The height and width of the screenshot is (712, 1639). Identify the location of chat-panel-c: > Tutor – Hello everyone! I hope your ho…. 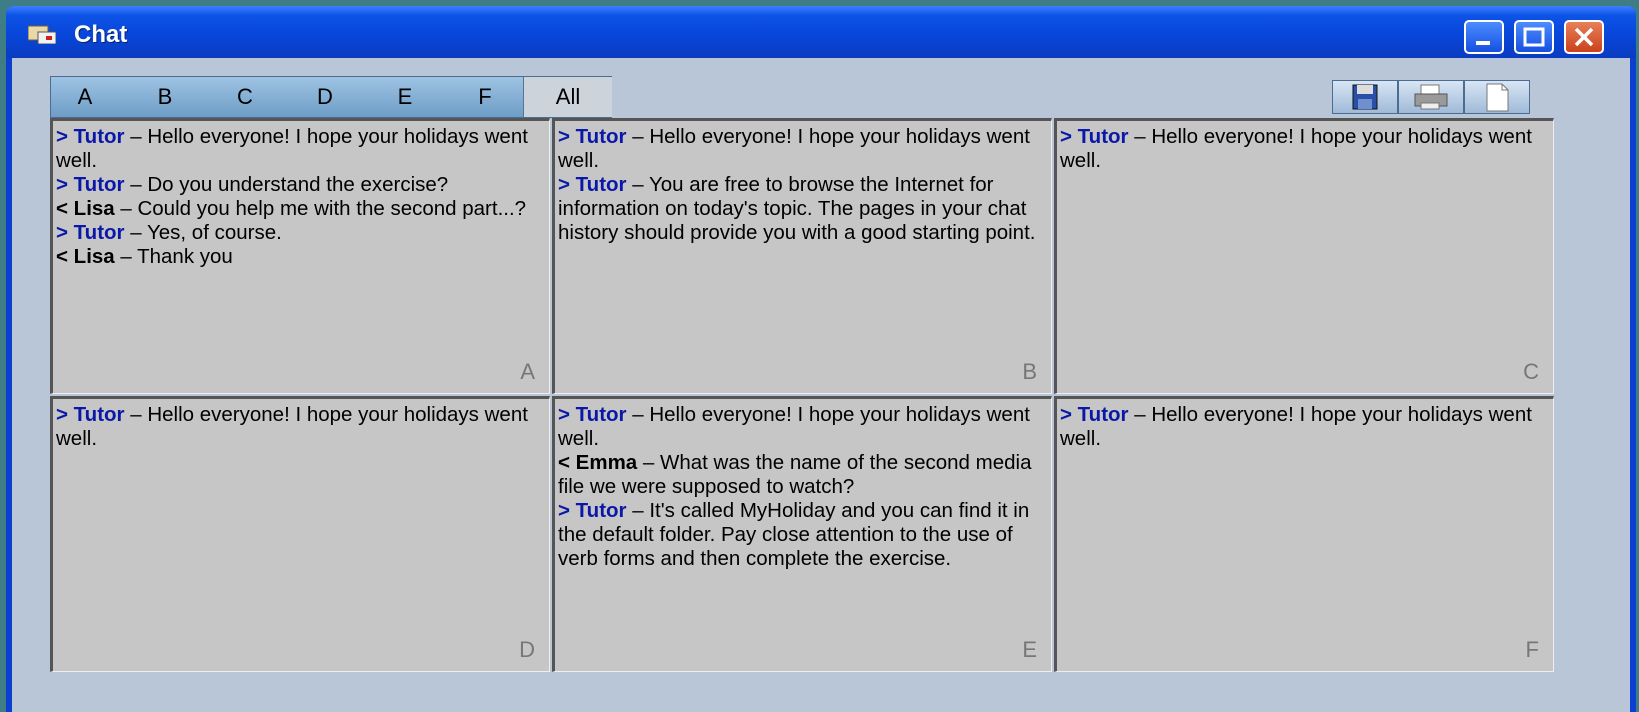
(1304, 256).